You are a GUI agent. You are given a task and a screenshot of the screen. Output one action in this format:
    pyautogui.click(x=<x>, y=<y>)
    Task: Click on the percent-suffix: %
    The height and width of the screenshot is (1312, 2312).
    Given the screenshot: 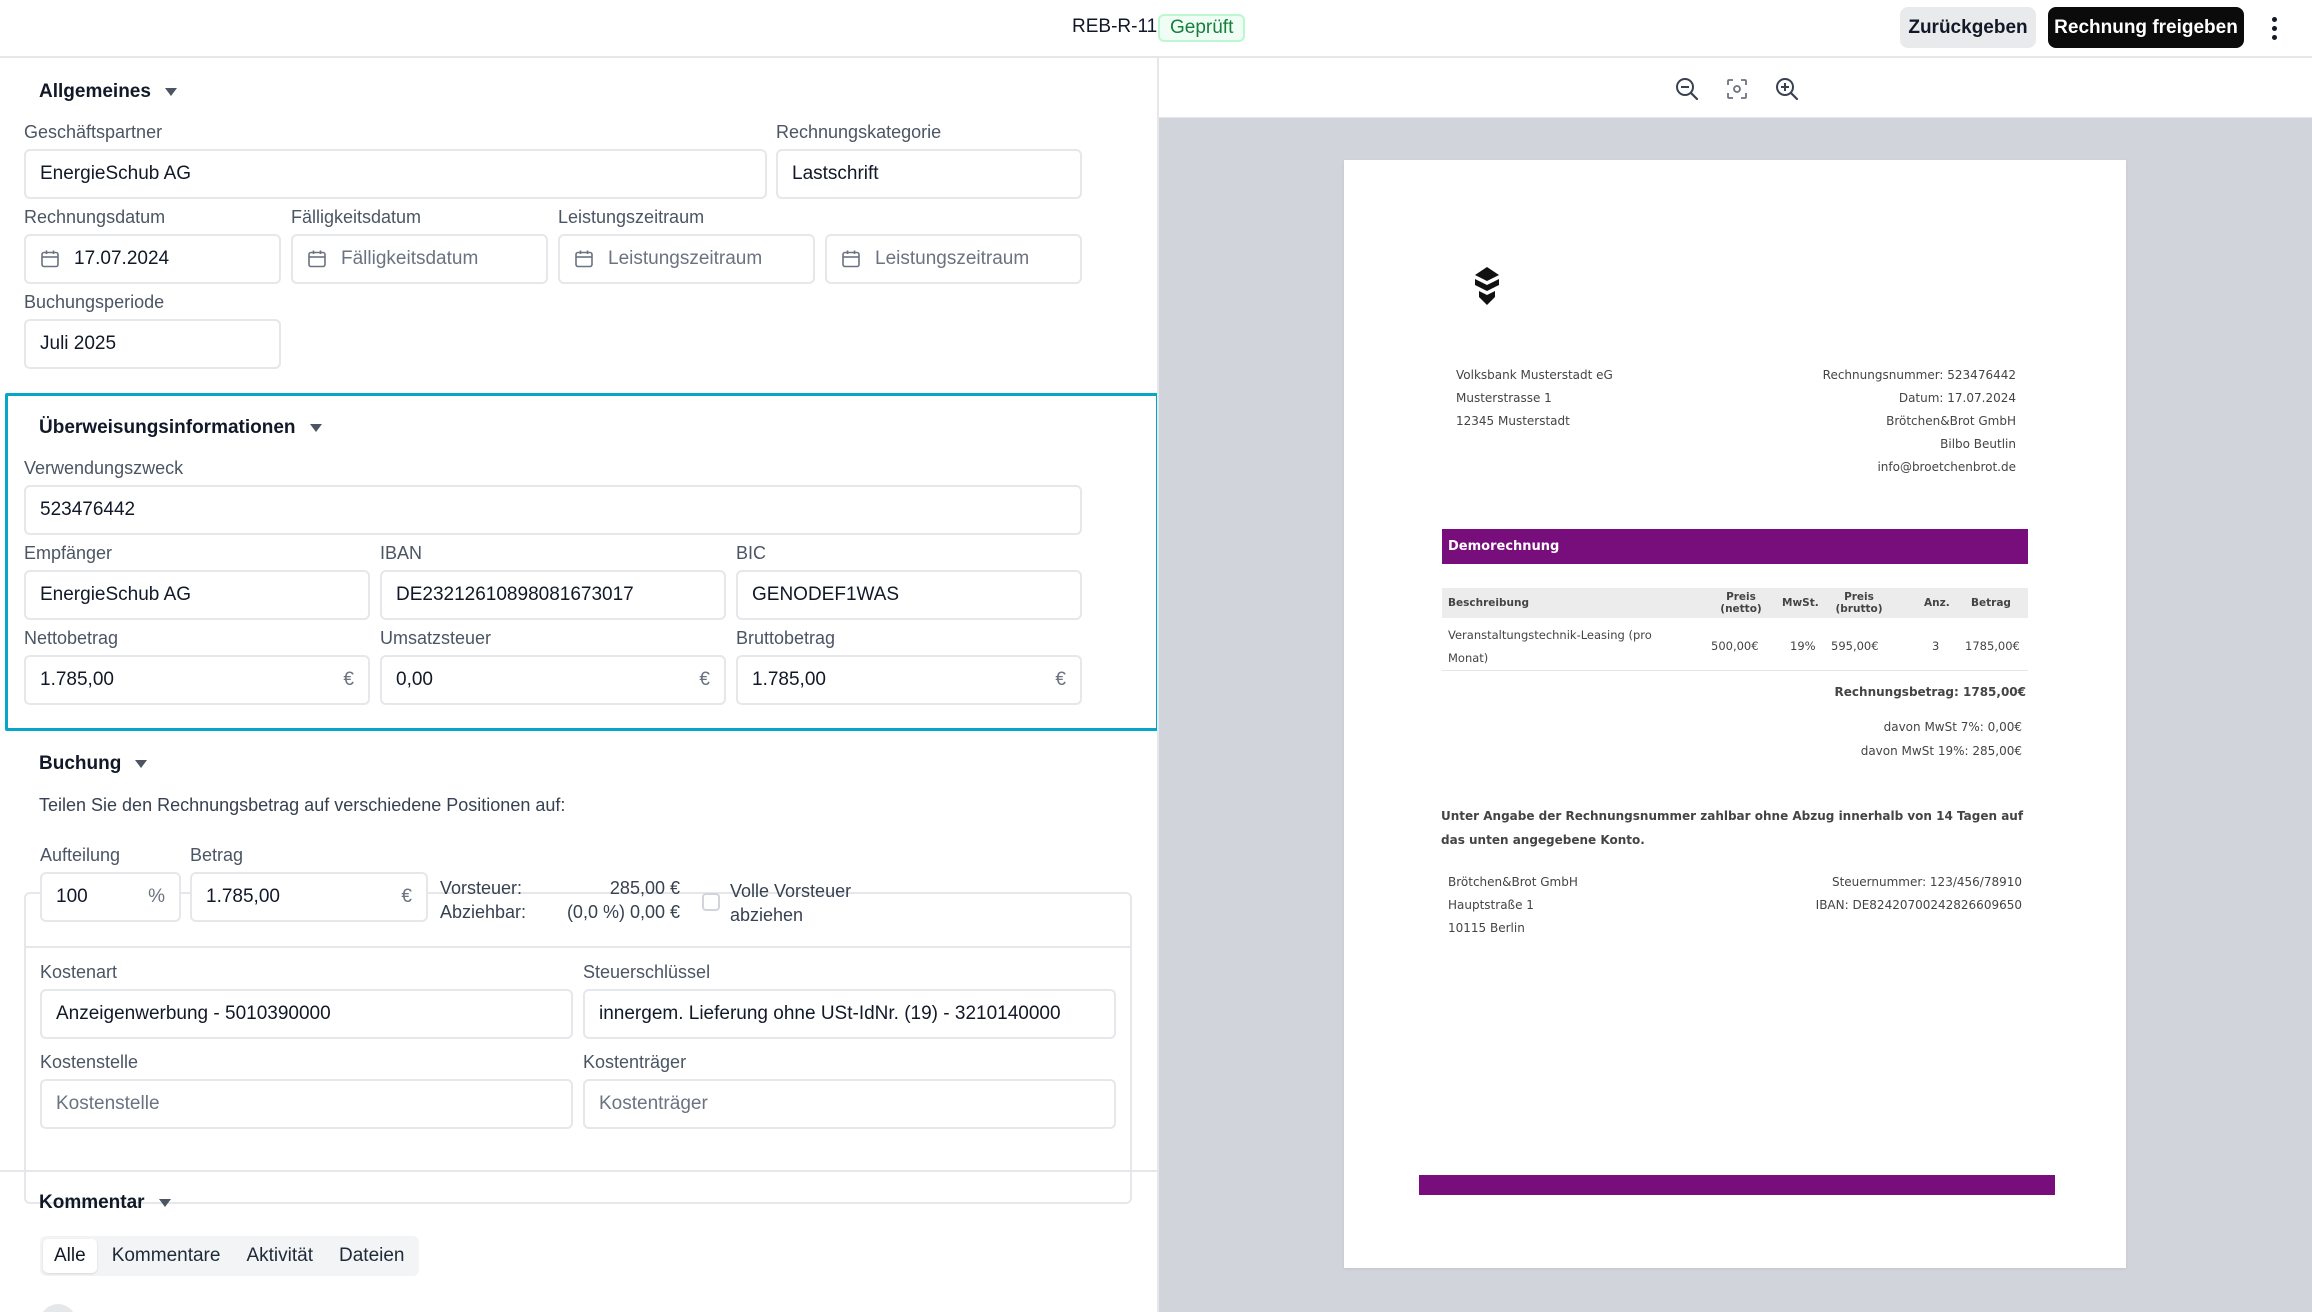 What is the action you would take?
    pyautogui.click(x=156, y=896)
    